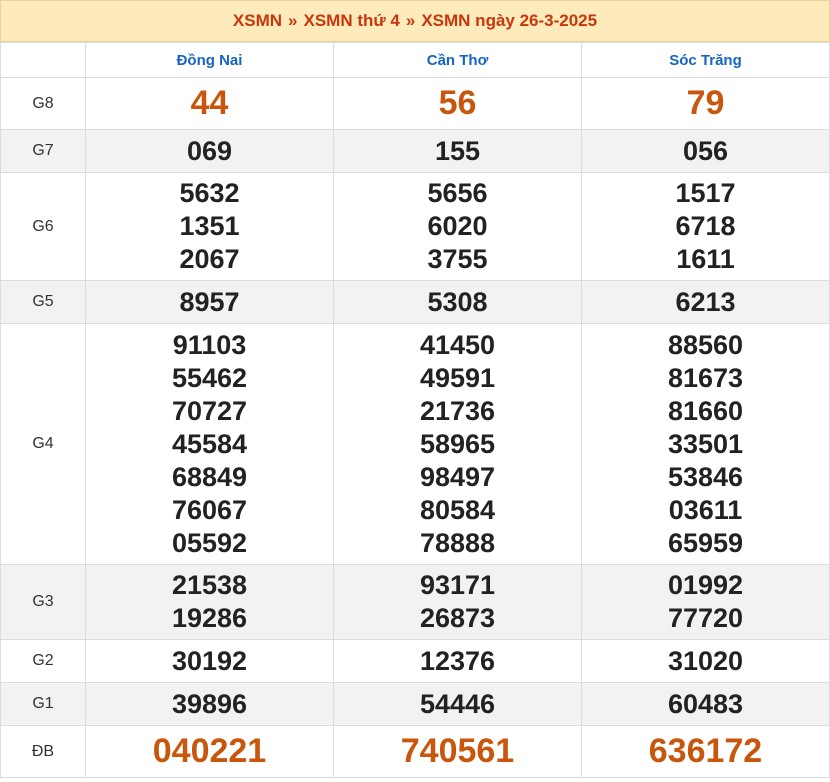 The height and width of the screenshot is (782, 830). I want to click on lottery-number: 636172, so click(705, 751).